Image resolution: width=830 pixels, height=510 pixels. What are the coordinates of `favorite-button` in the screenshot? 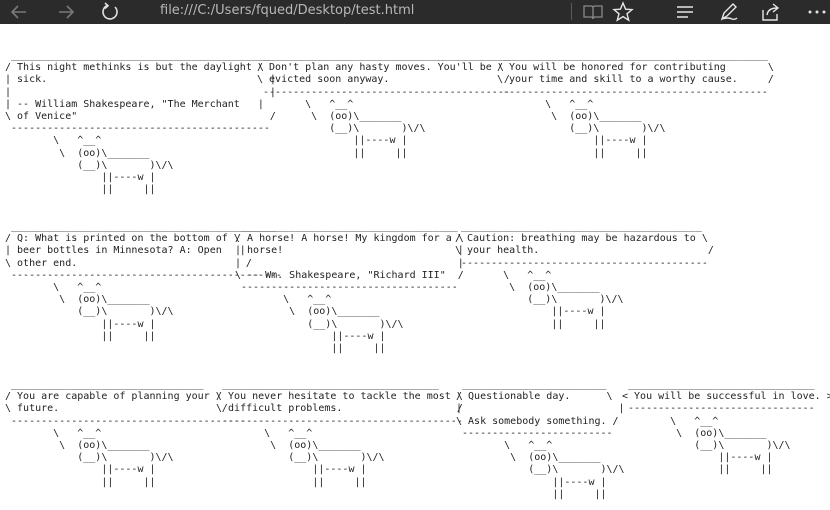 It's located at (623, 12).